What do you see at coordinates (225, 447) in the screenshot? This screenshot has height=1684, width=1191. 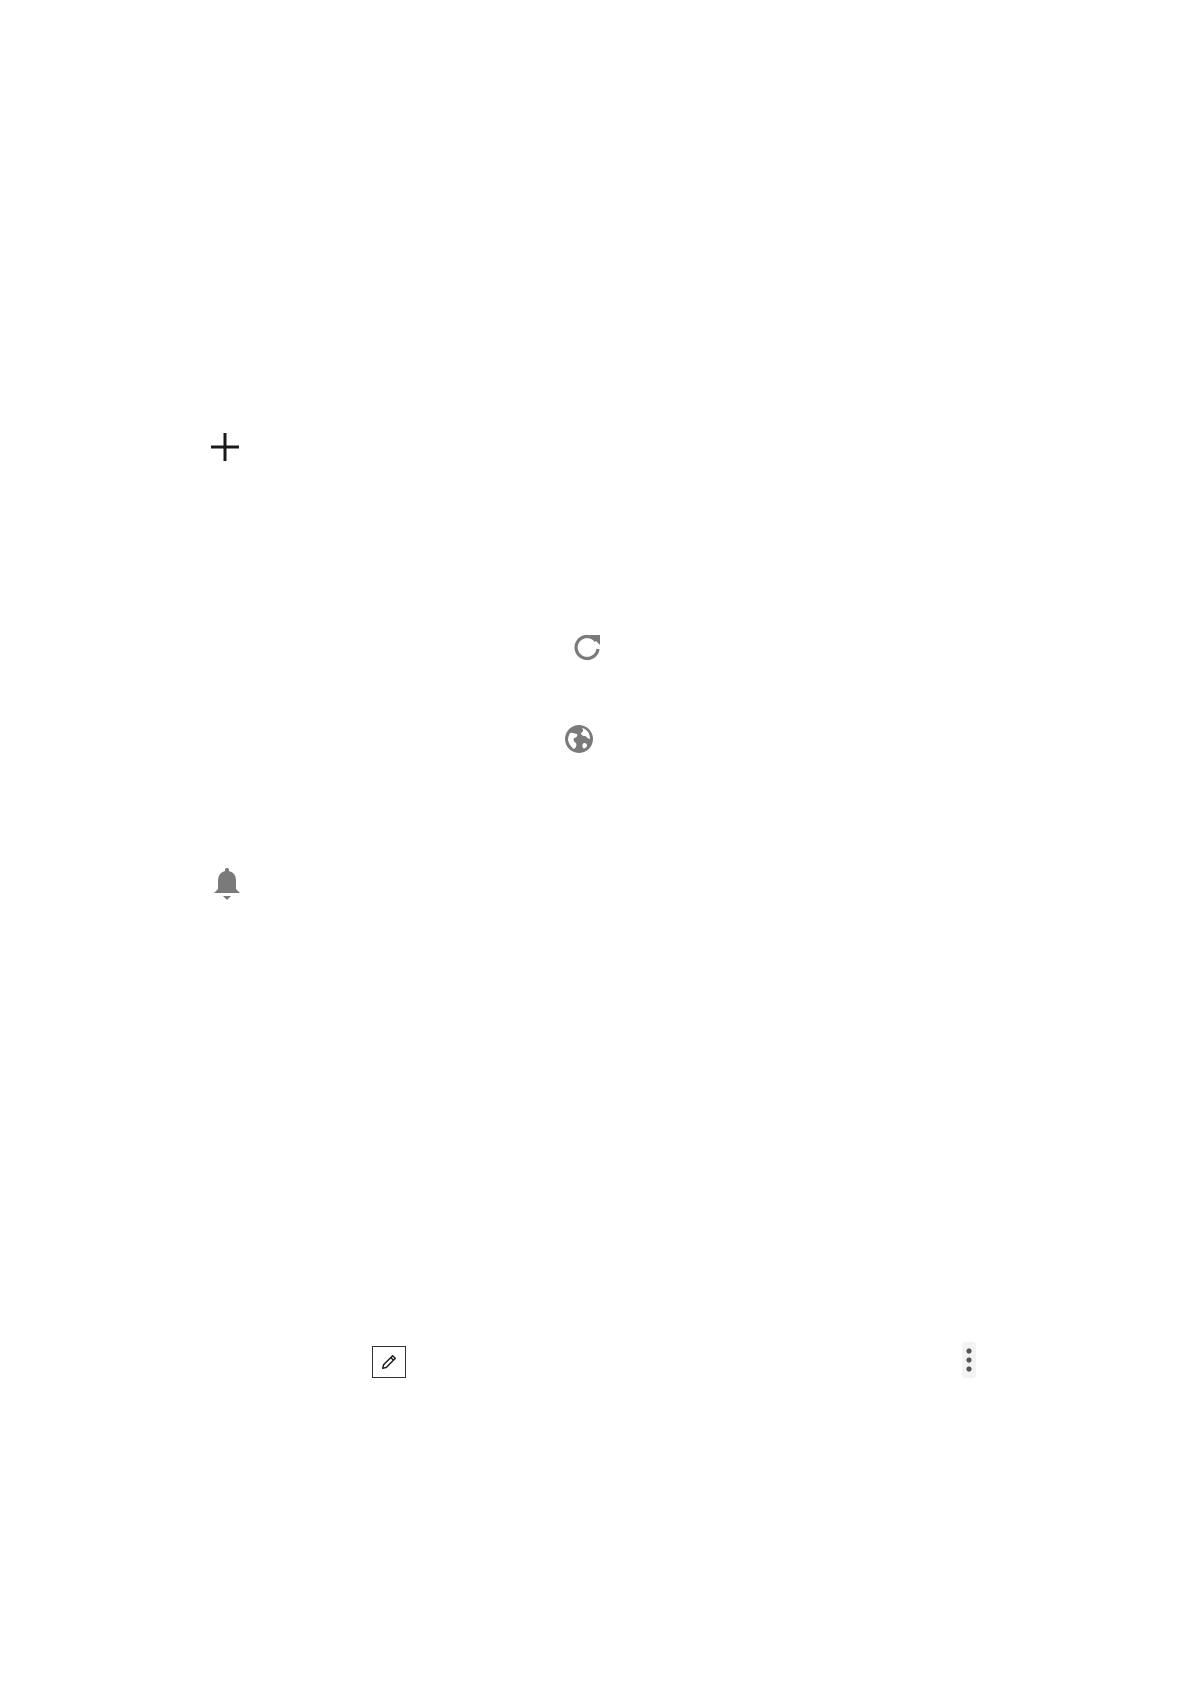 I see `plus-icon` at bounding box center [225, 447].